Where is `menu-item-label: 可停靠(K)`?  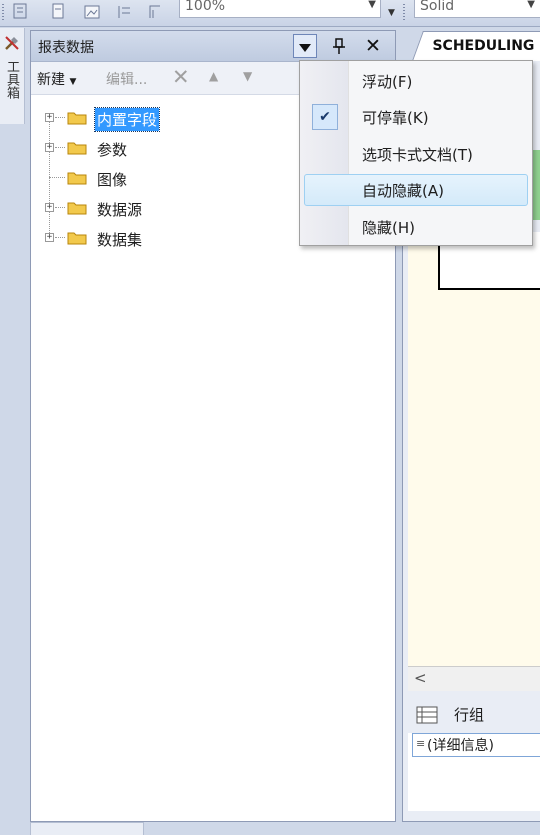
menu-item-label: 可停靠(K) is located at coordinates (395, 118).